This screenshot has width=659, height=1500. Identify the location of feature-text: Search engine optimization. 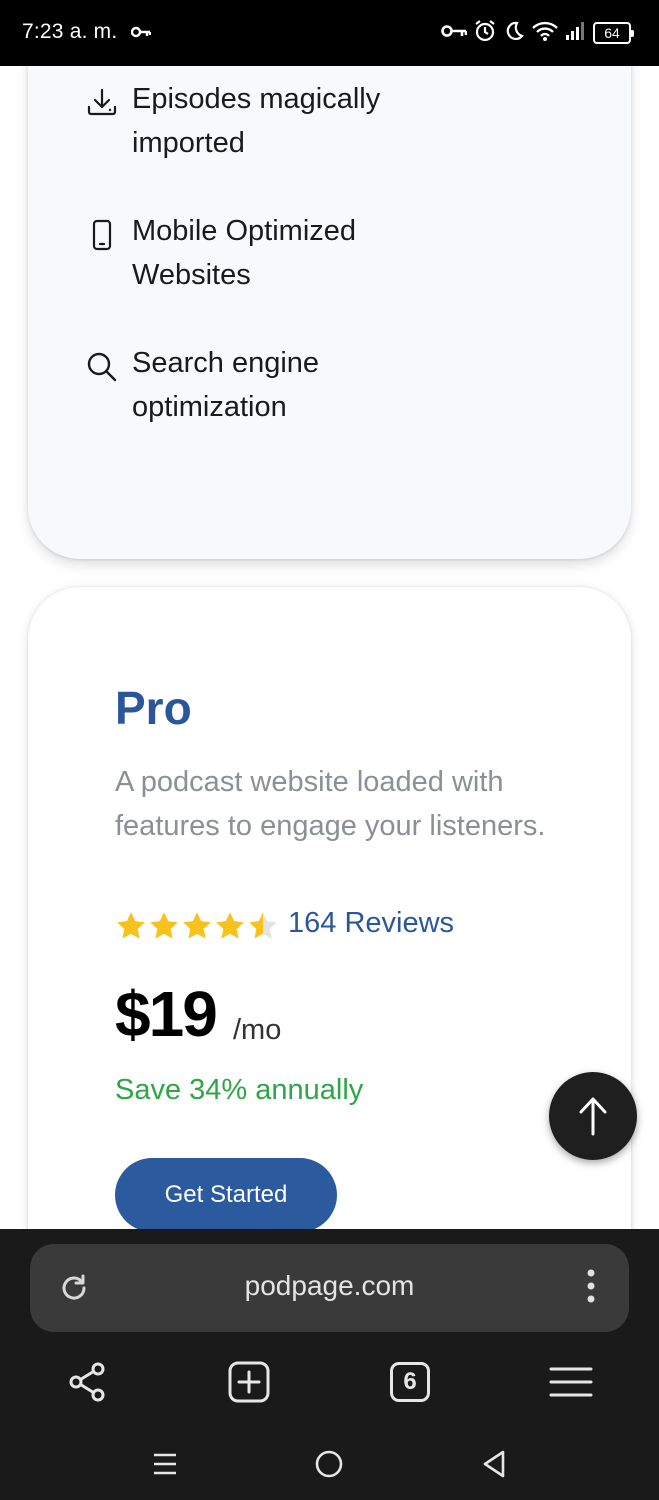
(226, 385).